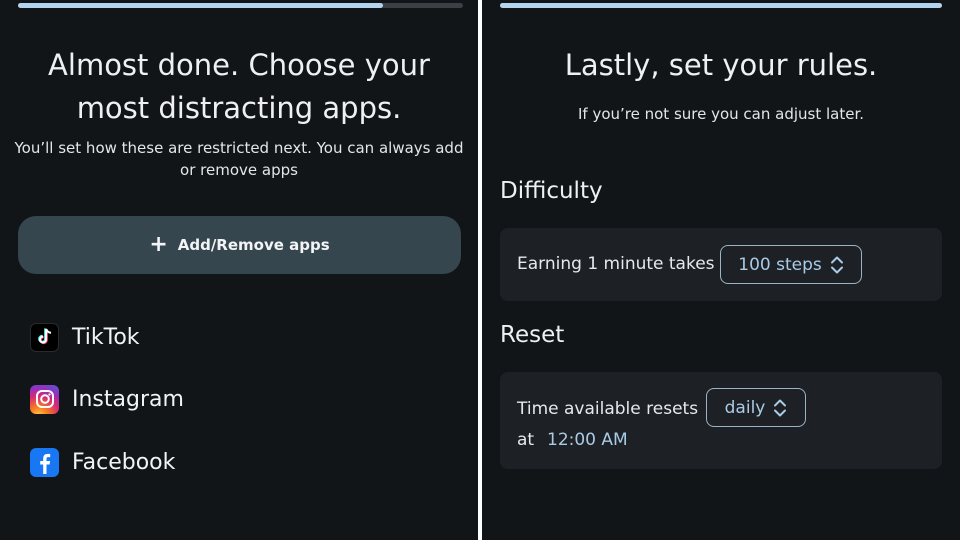 This screenshot has height=540, width=960. Describe the element at coordinates (532, 335) in the screenshot. I see `reset-heading: Reset` at that location.